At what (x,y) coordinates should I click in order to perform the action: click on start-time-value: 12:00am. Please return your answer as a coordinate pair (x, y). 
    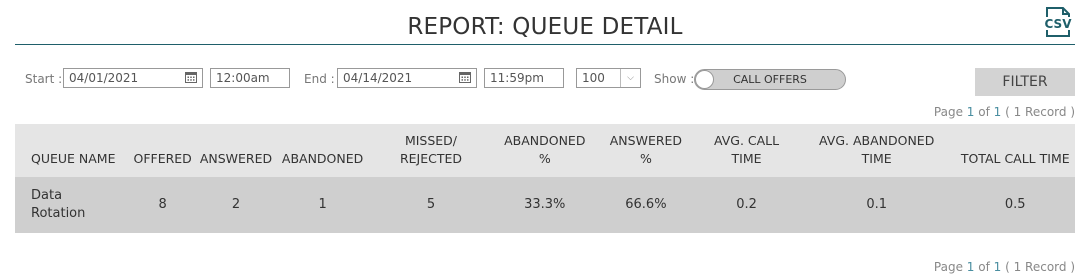
    Looking at the image, I should click on (243, 78).